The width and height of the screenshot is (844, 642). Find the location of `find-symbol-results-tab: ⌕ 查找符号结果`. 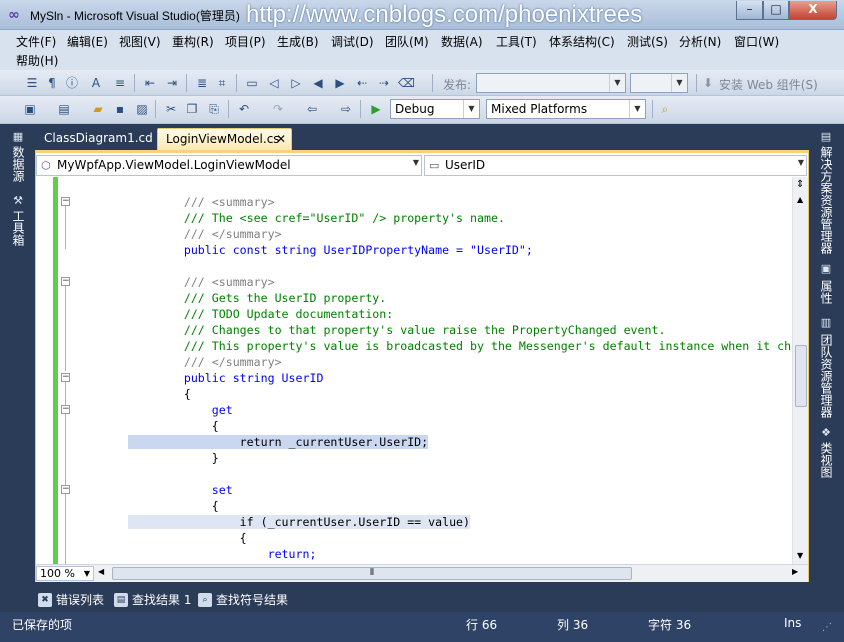

find-symbol-results-tab: ⌕ 查找符号结果 is located at coordinates (243, 600).